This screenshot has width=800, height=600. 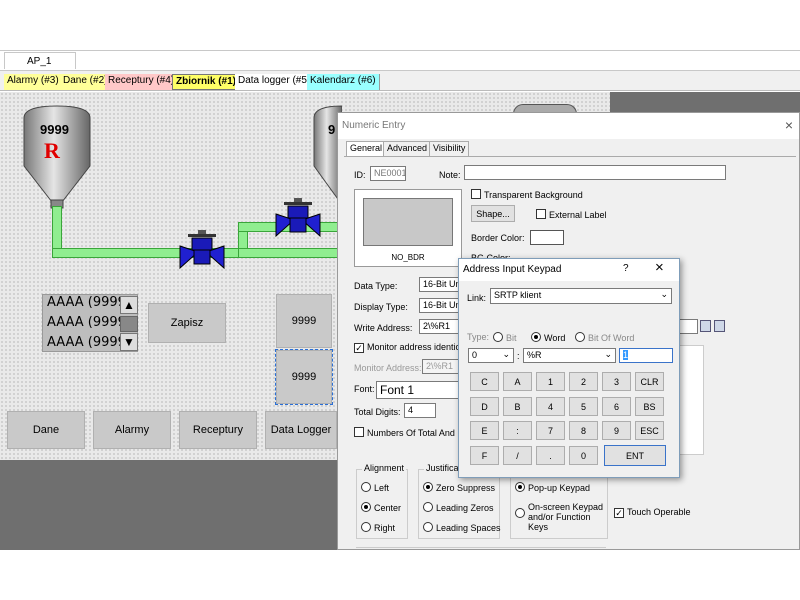 I want to click on key-colon: :, so click(x=517, y=430).